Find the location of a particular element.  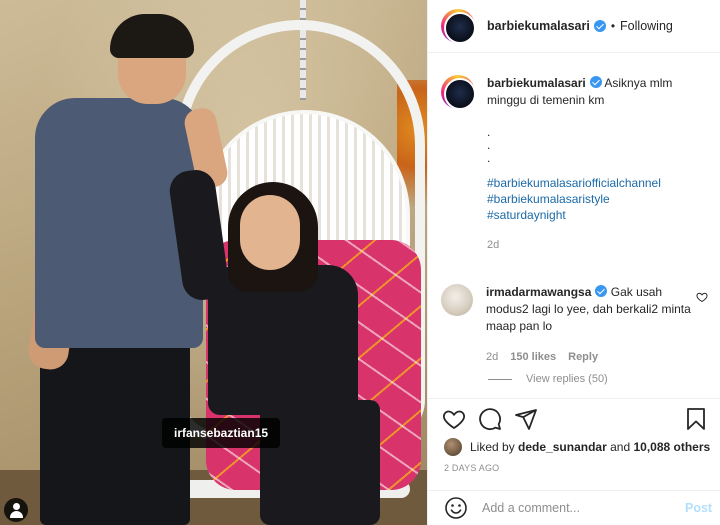

view-replies-label: View replies (50) is located at coordinates (567, 379).